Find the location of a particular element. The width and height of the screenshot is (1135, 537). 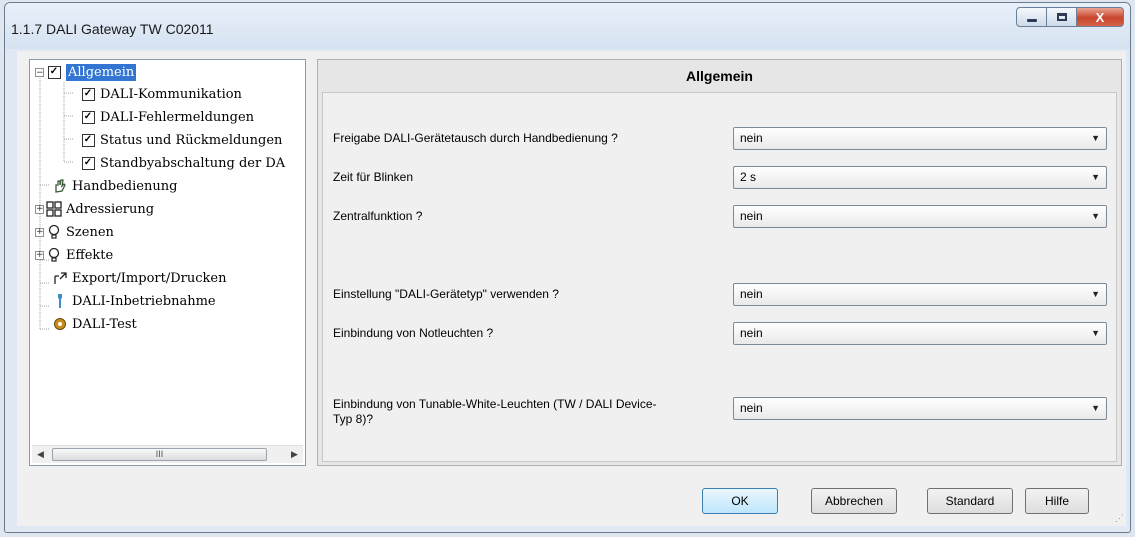

caption-buttons: X is located at coordinates (1070, 18).